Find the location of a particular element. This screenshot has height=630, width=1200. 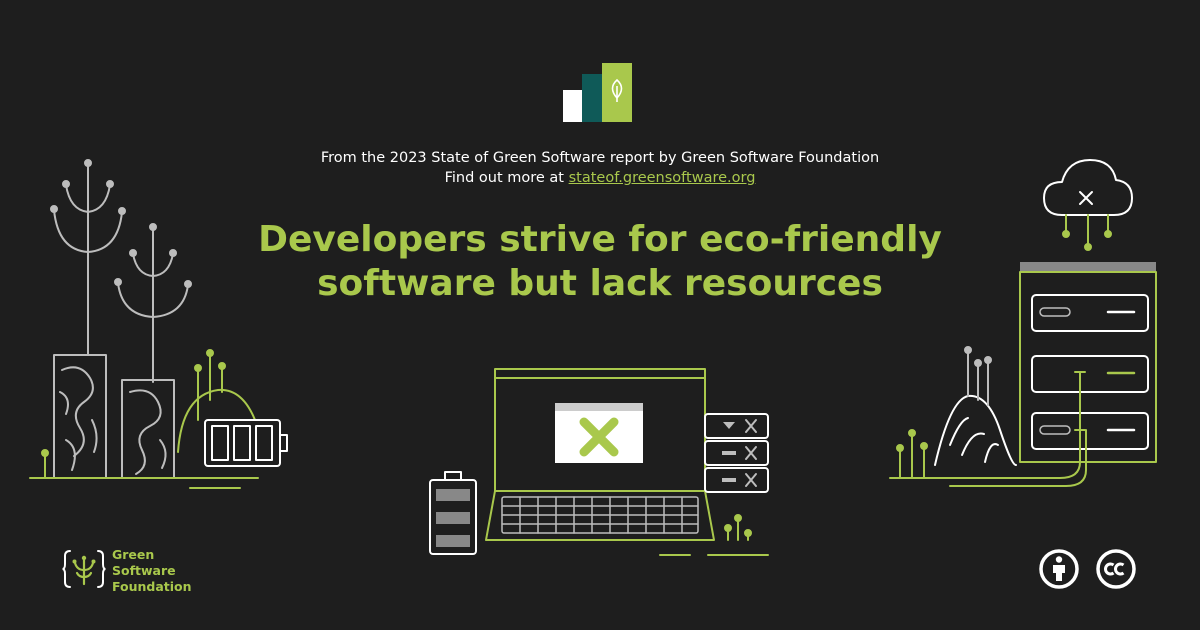

org-name: Green Software Foundation is located at coordinates (152, 571).